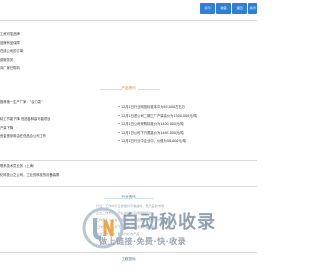  What do you see at coordinates (128, 197) in the screenshot?
I see `news-section-title: 行业资讯` at bounding box center [128, 197].